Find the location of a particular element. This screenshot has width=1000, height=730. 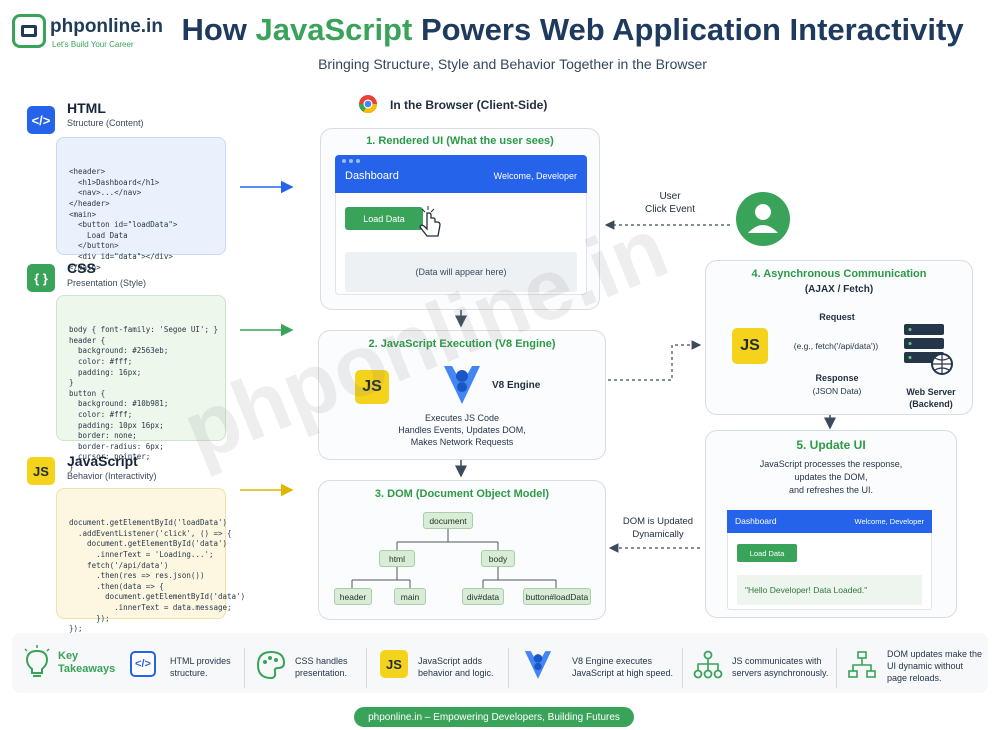

web-server-label: Web Server (Backend) is located at coordinates (931, 398).